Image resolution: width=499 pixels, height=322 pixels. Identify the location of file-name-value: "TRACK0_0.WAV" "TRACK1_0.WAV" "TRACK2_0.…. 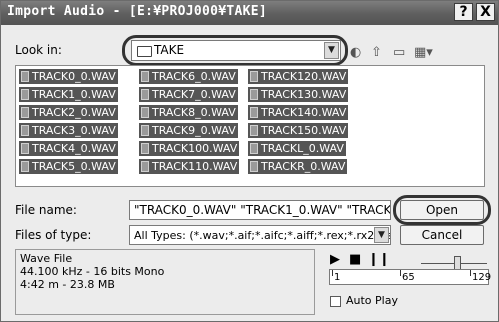
(262, 210).